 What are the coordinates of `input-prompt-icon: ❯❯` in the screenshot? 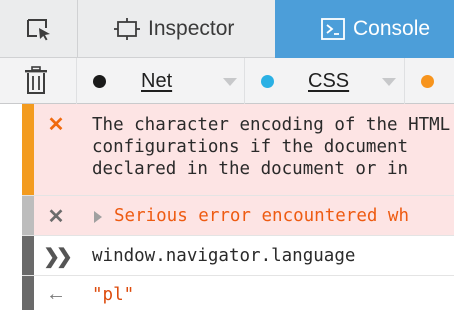 It's located at (58, 257).